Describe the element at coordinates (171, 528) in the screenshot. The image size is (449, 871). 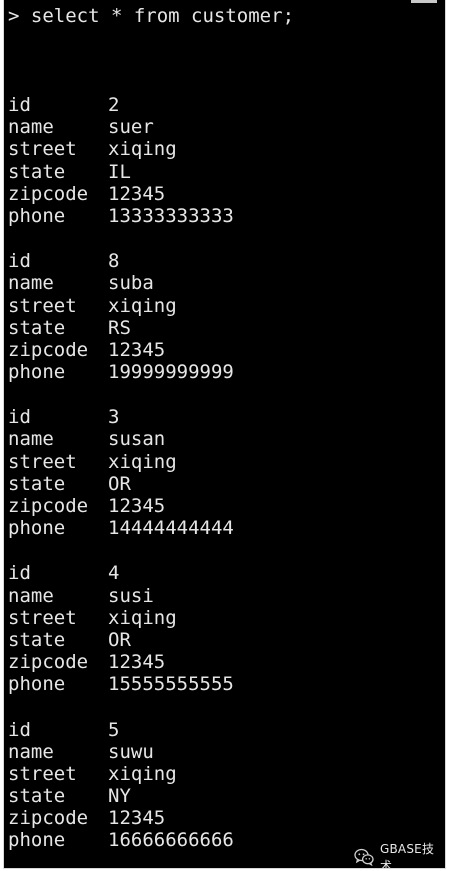
I see `field-value-phone: 14444444444` at that location.